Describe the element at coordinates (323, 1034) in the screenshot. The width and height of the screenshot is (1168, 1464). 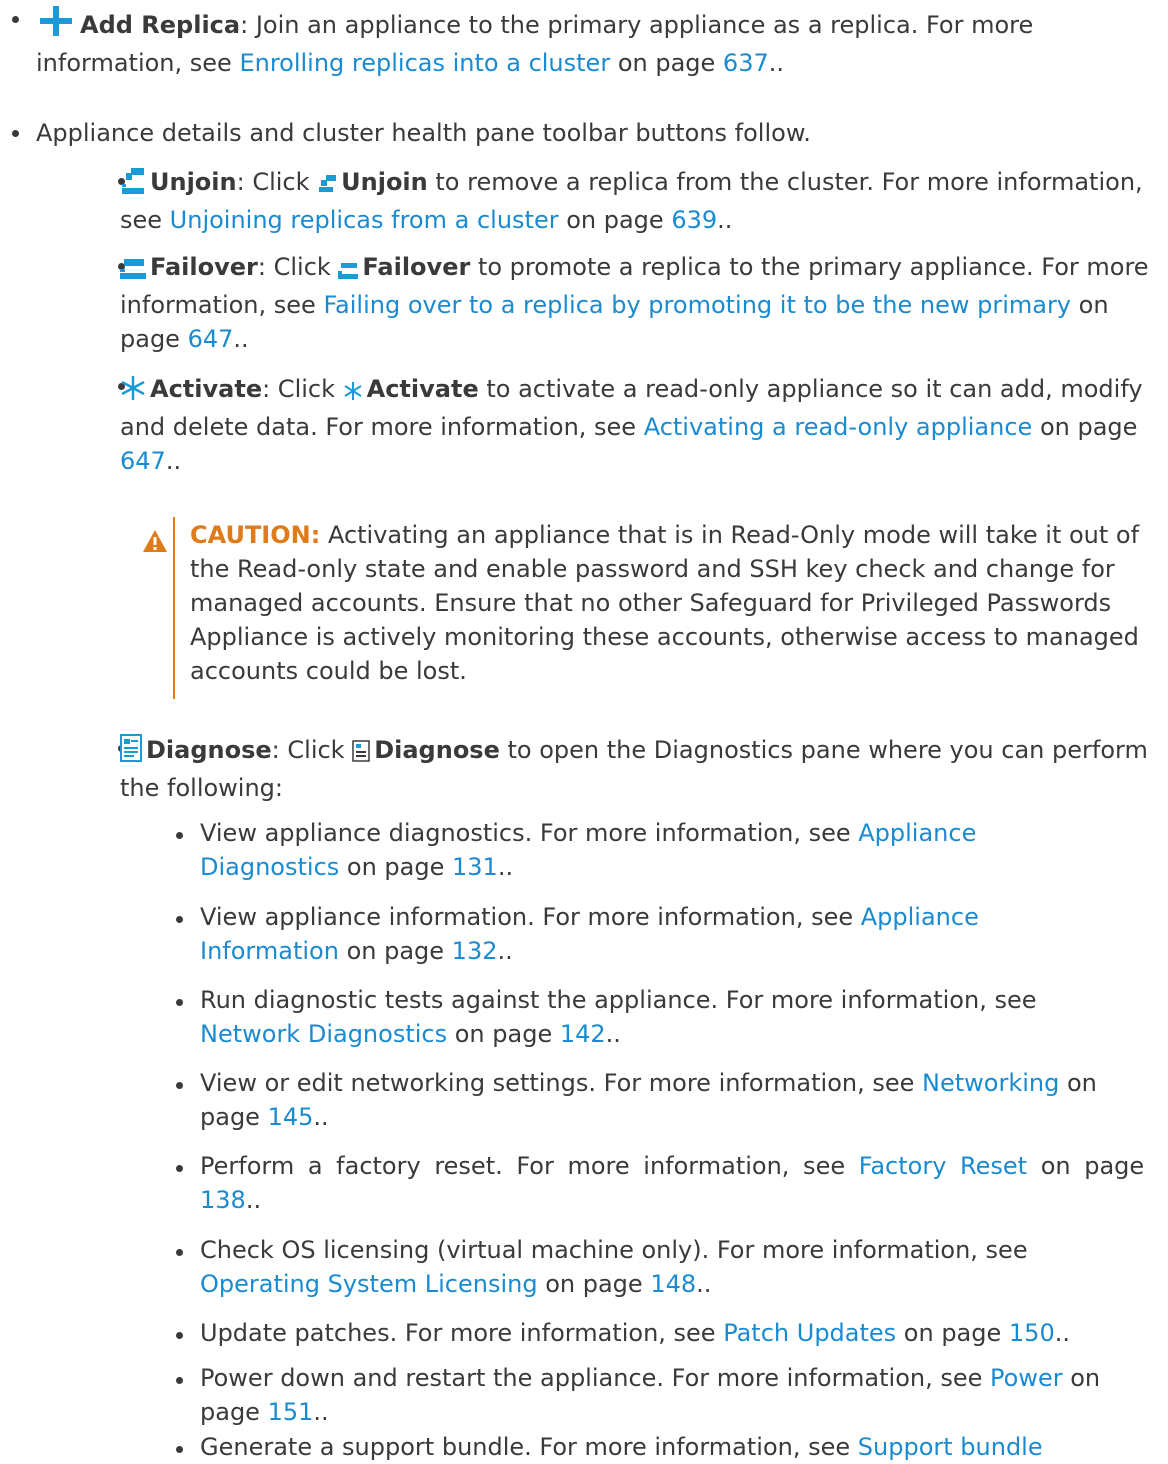
I see `network-diagnostics-link: Network Diagnostics` at that location.